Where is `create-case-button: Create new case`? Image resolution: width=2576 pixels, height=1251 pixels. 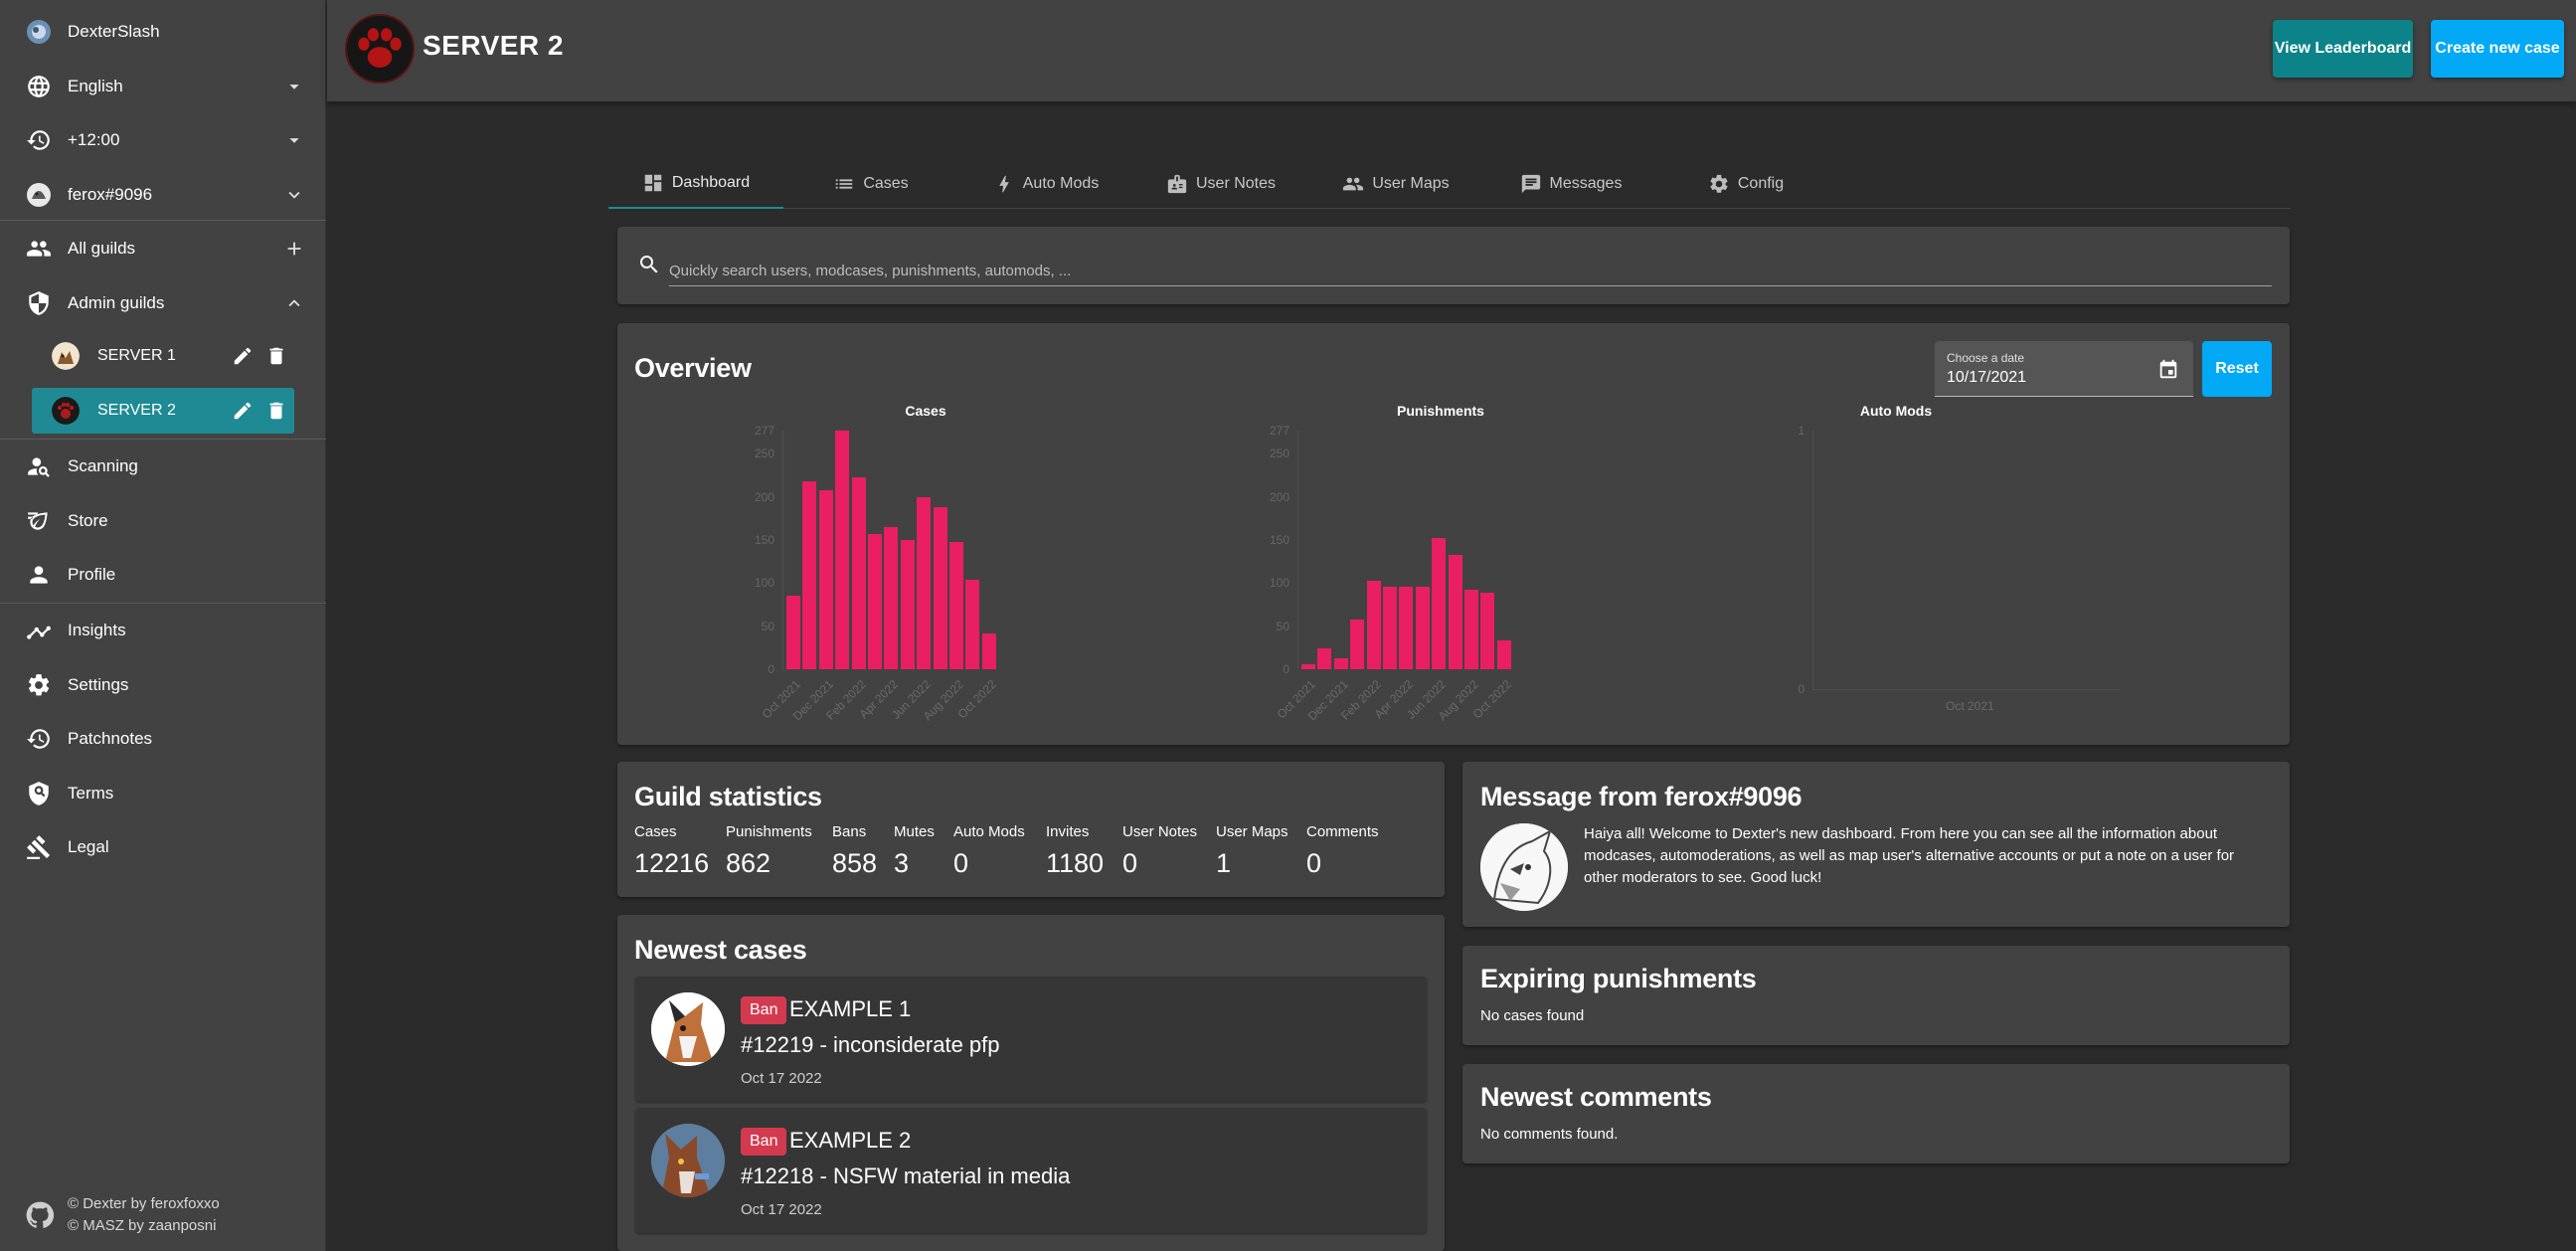 create-case-button: Create new case is located at coordinates (2497, 49).